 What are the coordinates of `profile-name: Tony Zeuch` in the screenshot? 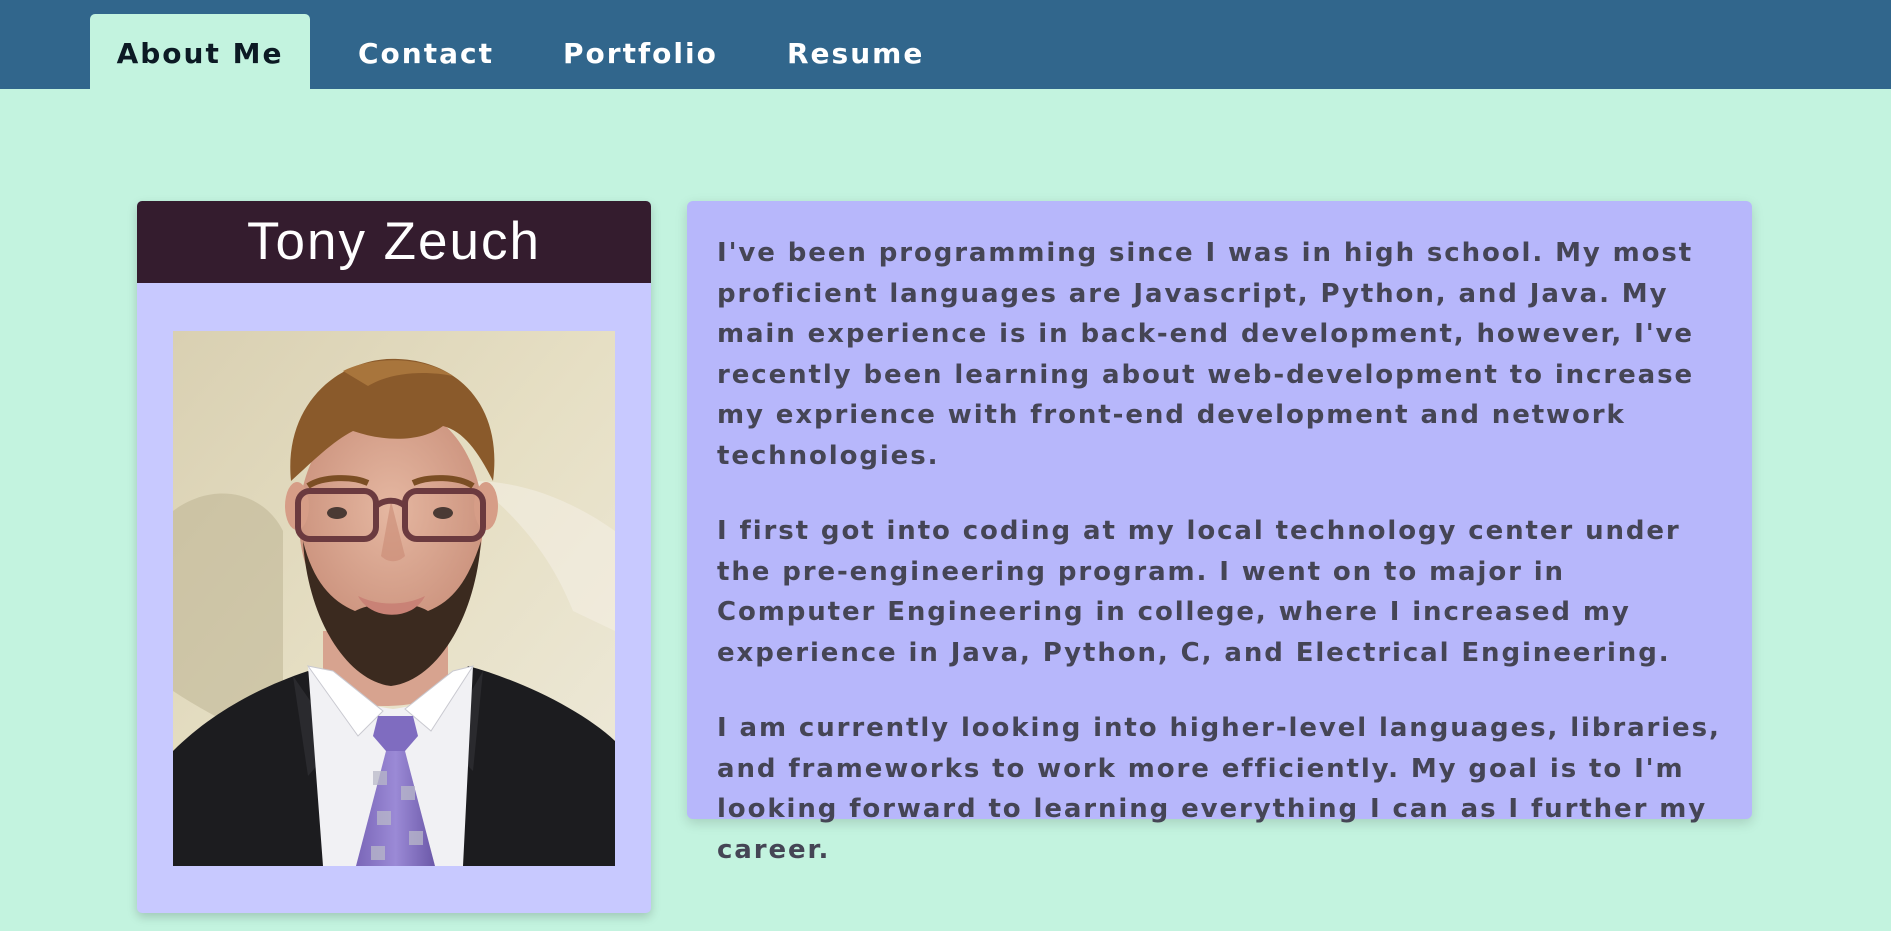 It's located at (394, 242).